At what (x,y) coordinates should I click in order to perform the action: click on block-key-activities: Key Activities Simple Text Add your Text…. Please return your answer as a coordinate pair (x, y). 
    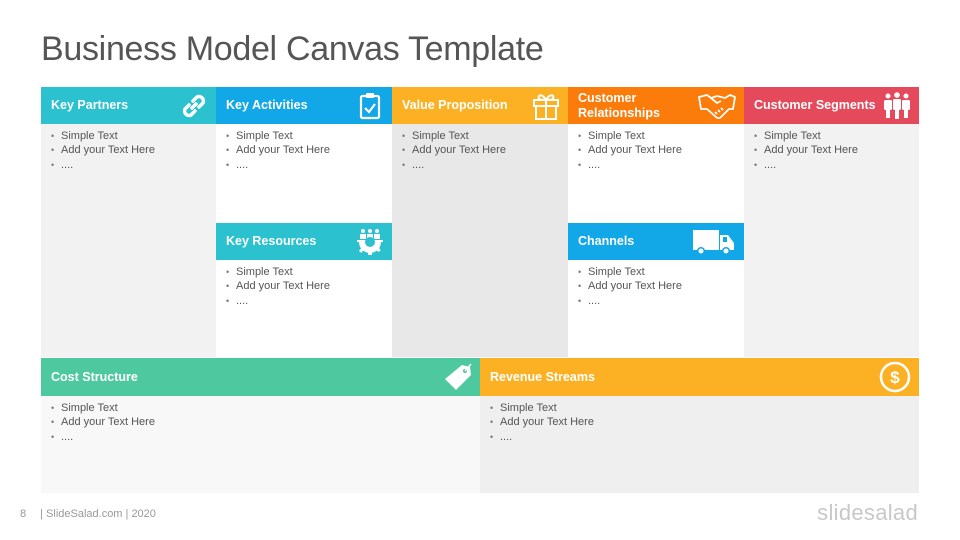
    Looking at the image, I should click on (304, 155).